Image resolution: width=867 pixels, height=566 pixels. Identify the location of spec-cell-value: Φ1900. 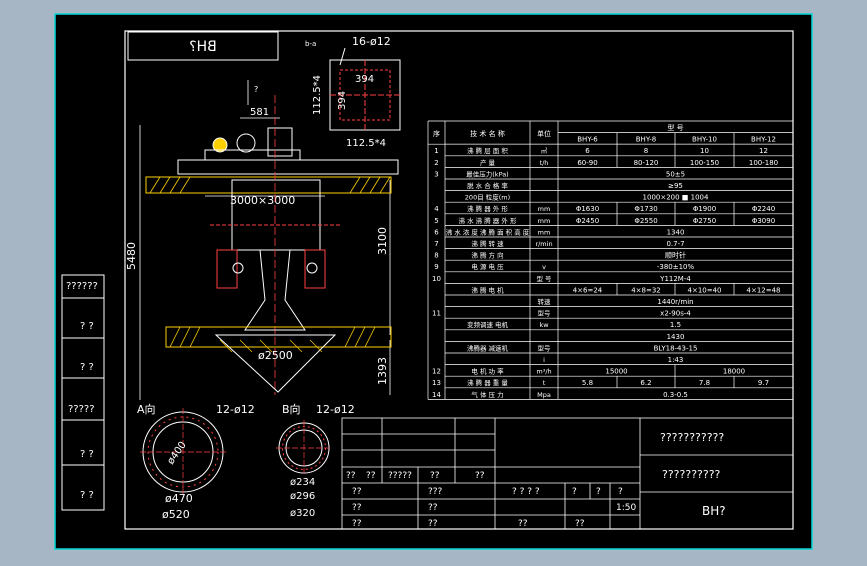
(704, 209).